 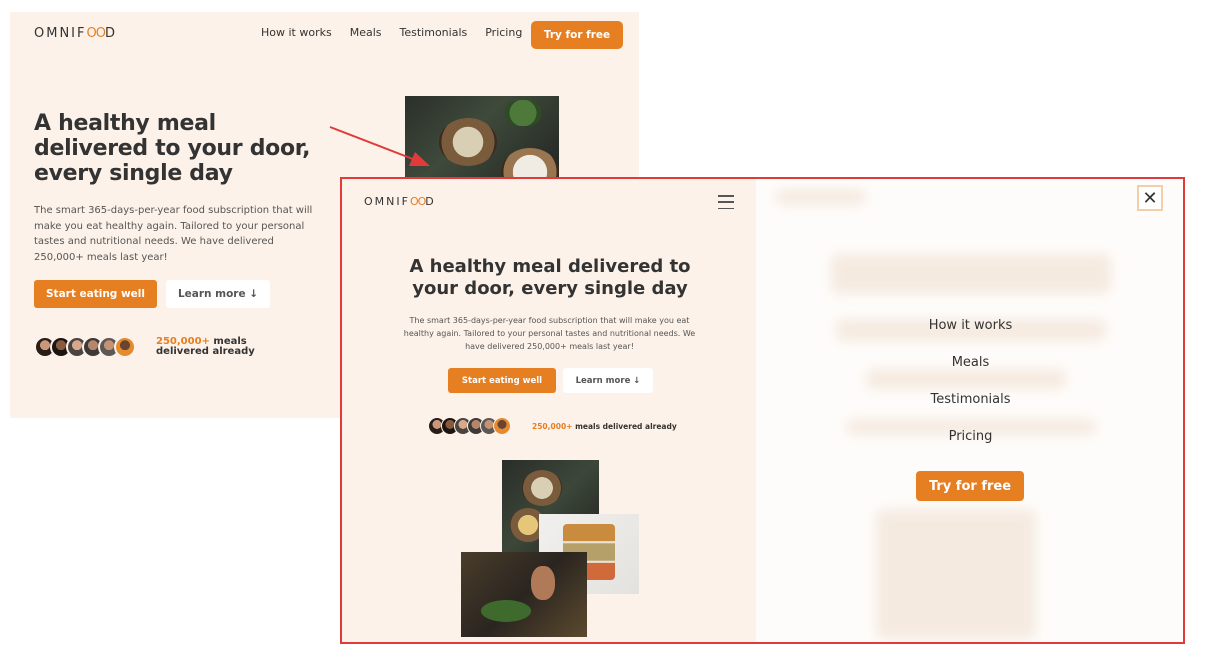 I want to click on hero-image-restaurant, so click(x=524, y=594).